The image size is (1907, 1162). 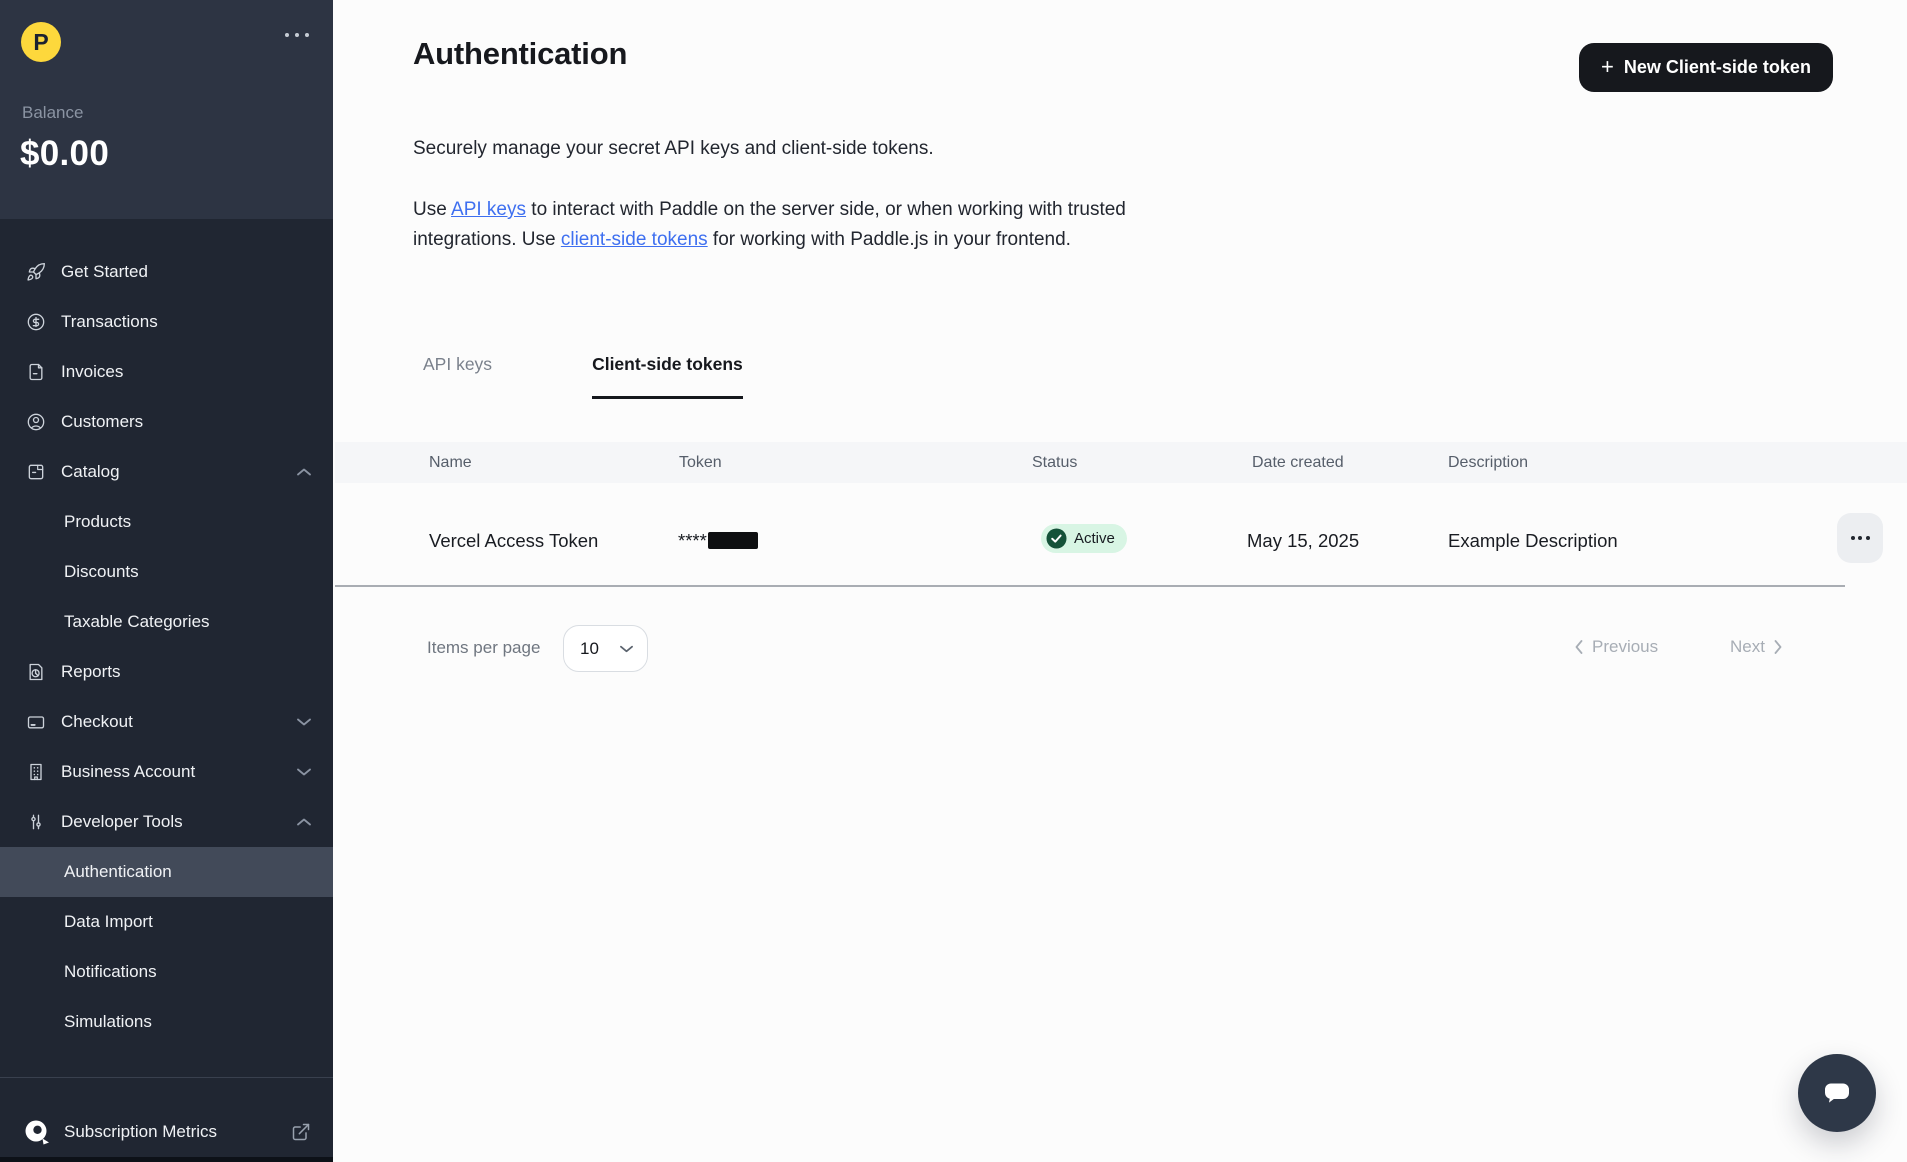 I want to click on column-header-token: Token, so click(x=700, y=462).